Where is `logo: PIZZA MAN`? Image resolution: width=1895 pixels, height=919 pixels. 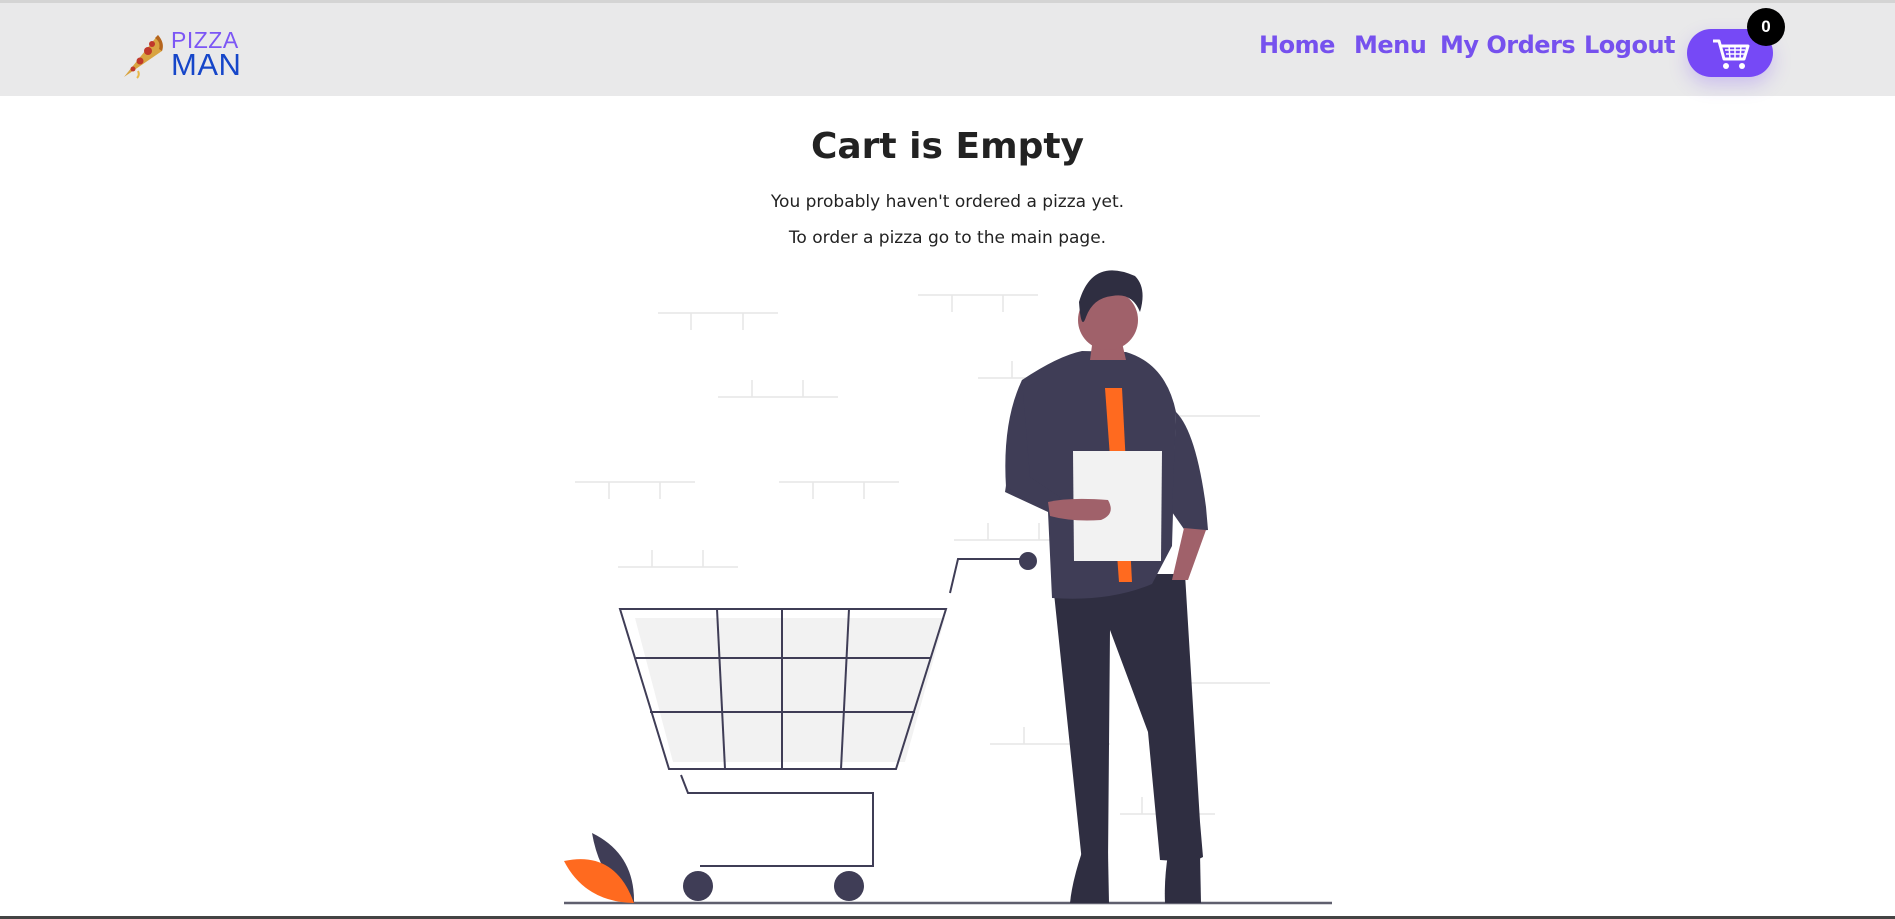
logo: PIZZA MAN is located at coordinates (180, 53).